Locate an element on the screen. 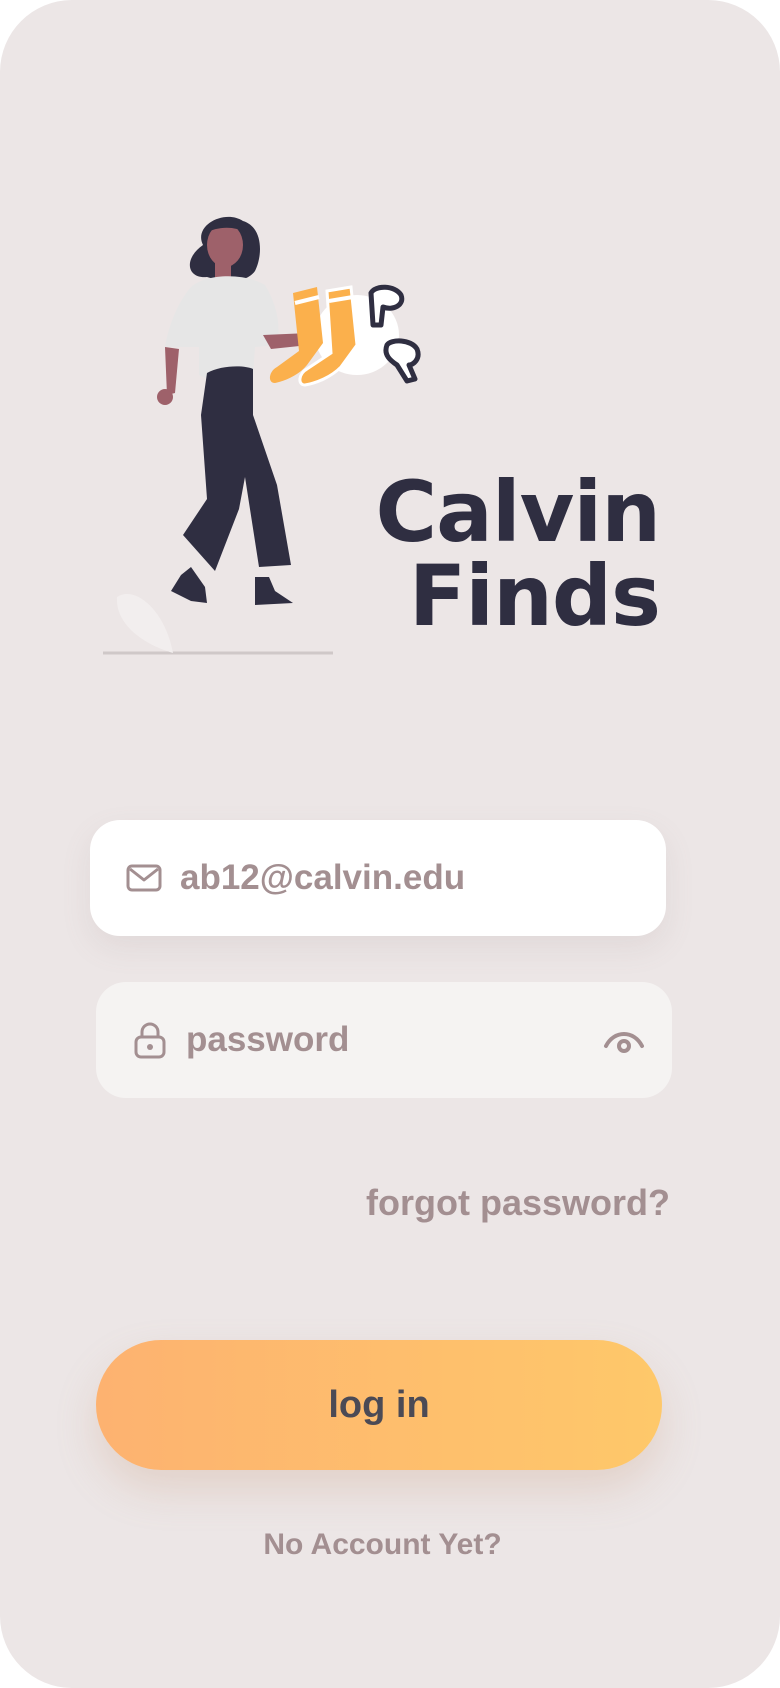 This screenshot has height=1688, width=780. lock-icon is located at coordinates (150, 1040).